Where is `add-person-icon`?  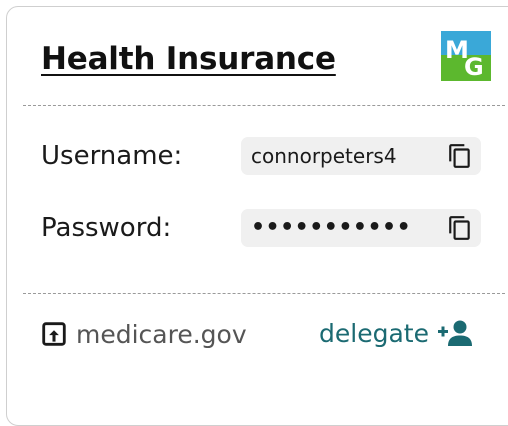 add-person-icon is located at coordinates (455, 333).